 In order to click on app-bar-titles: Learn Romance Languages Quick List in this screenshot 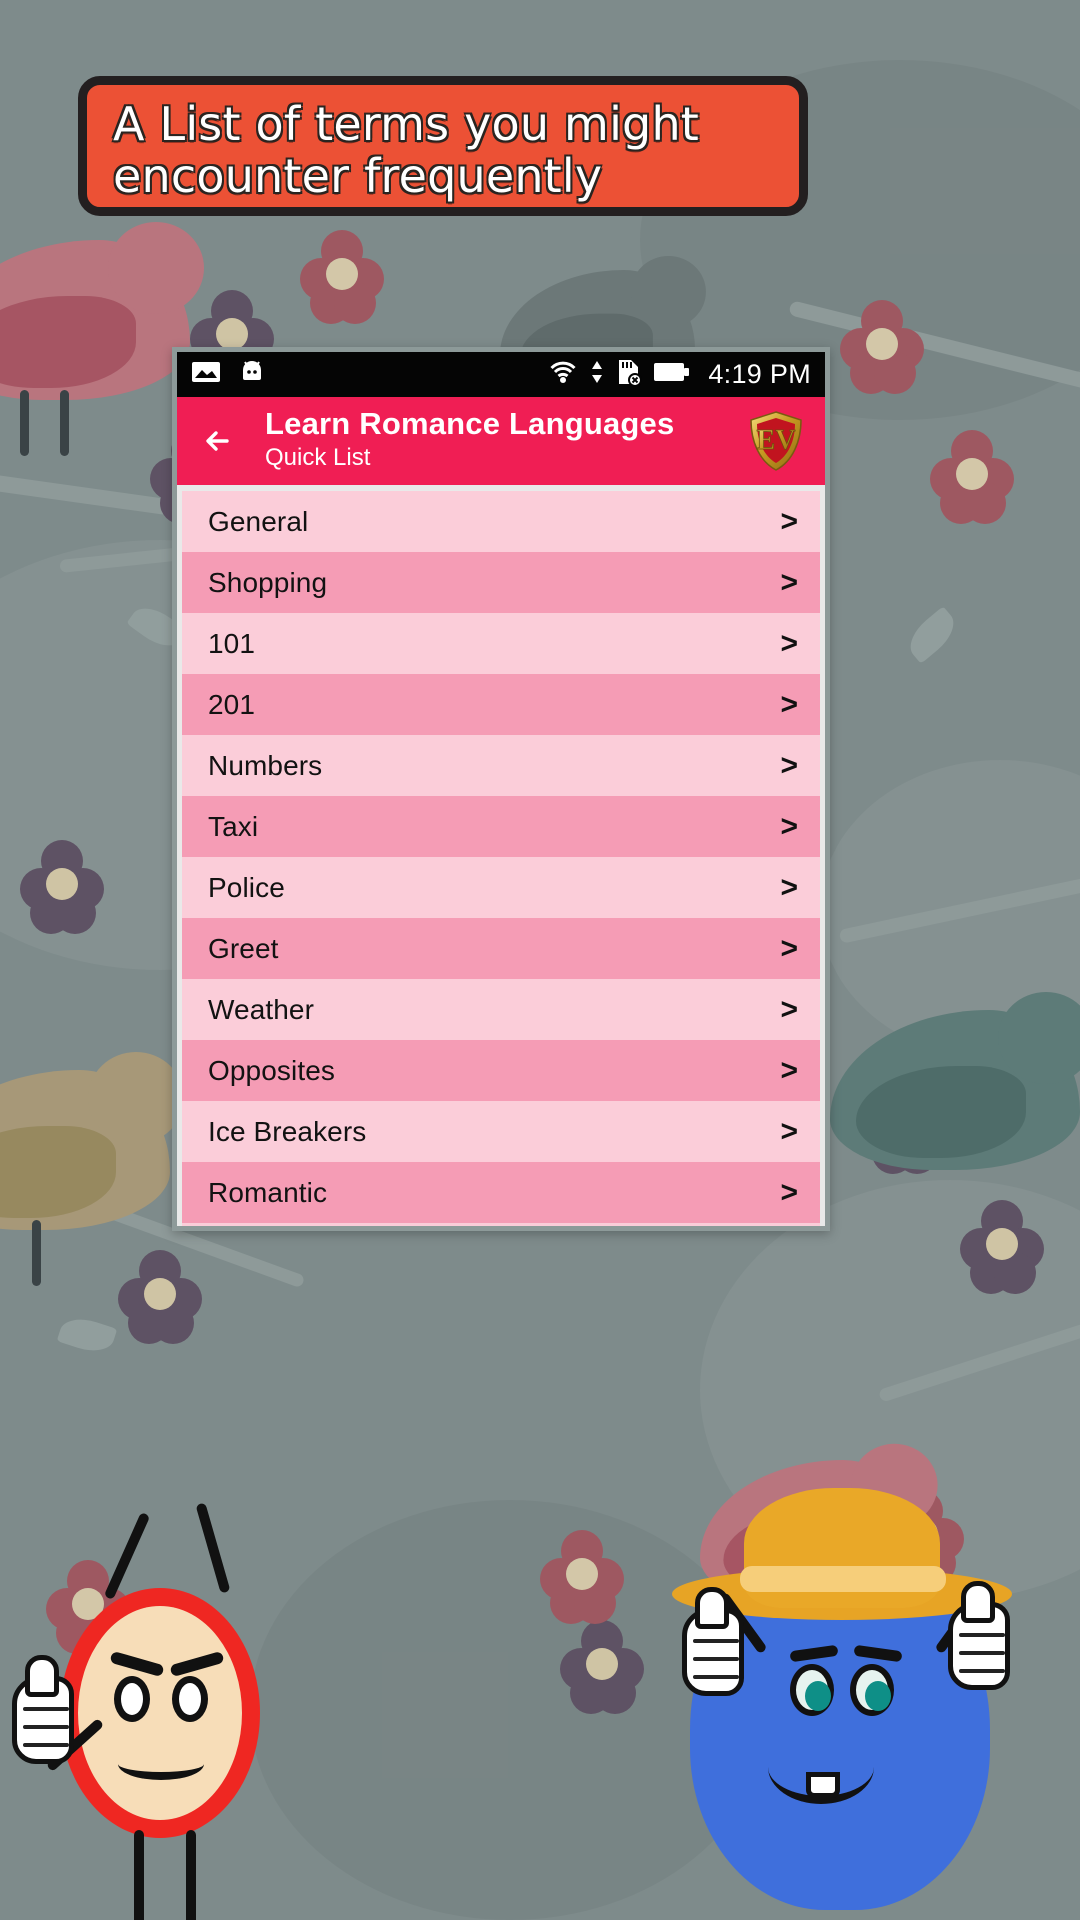, I will do `click(507, 440)`.